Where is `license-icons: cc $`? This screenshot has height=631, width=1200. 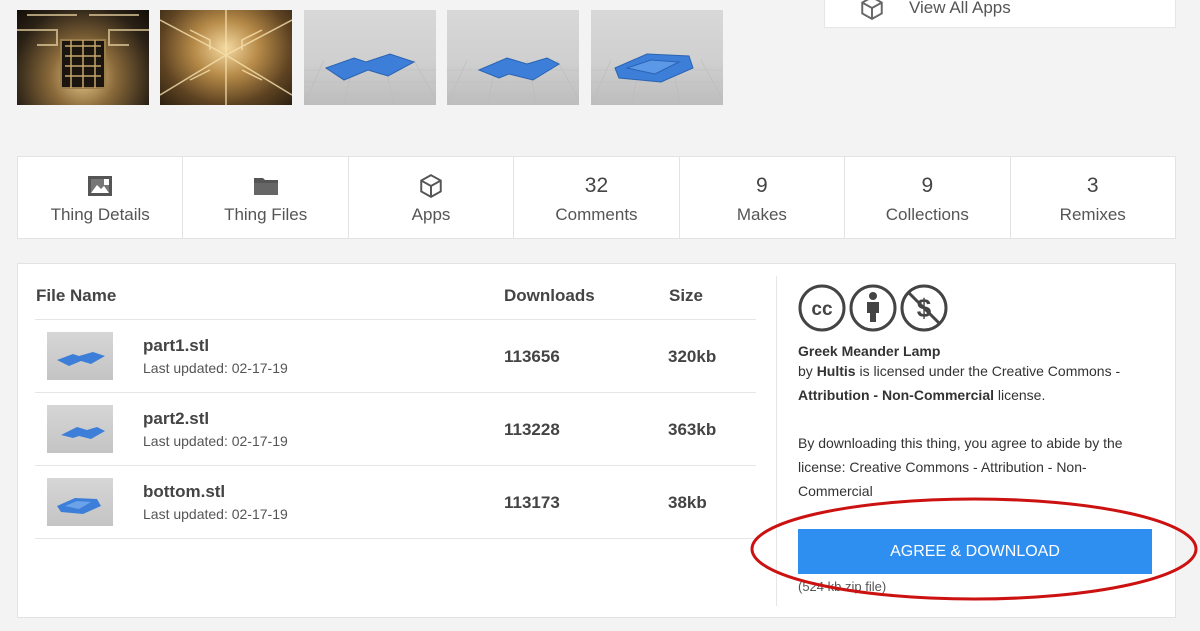
license-icons: cc $ is located at coordinates (978, 308).